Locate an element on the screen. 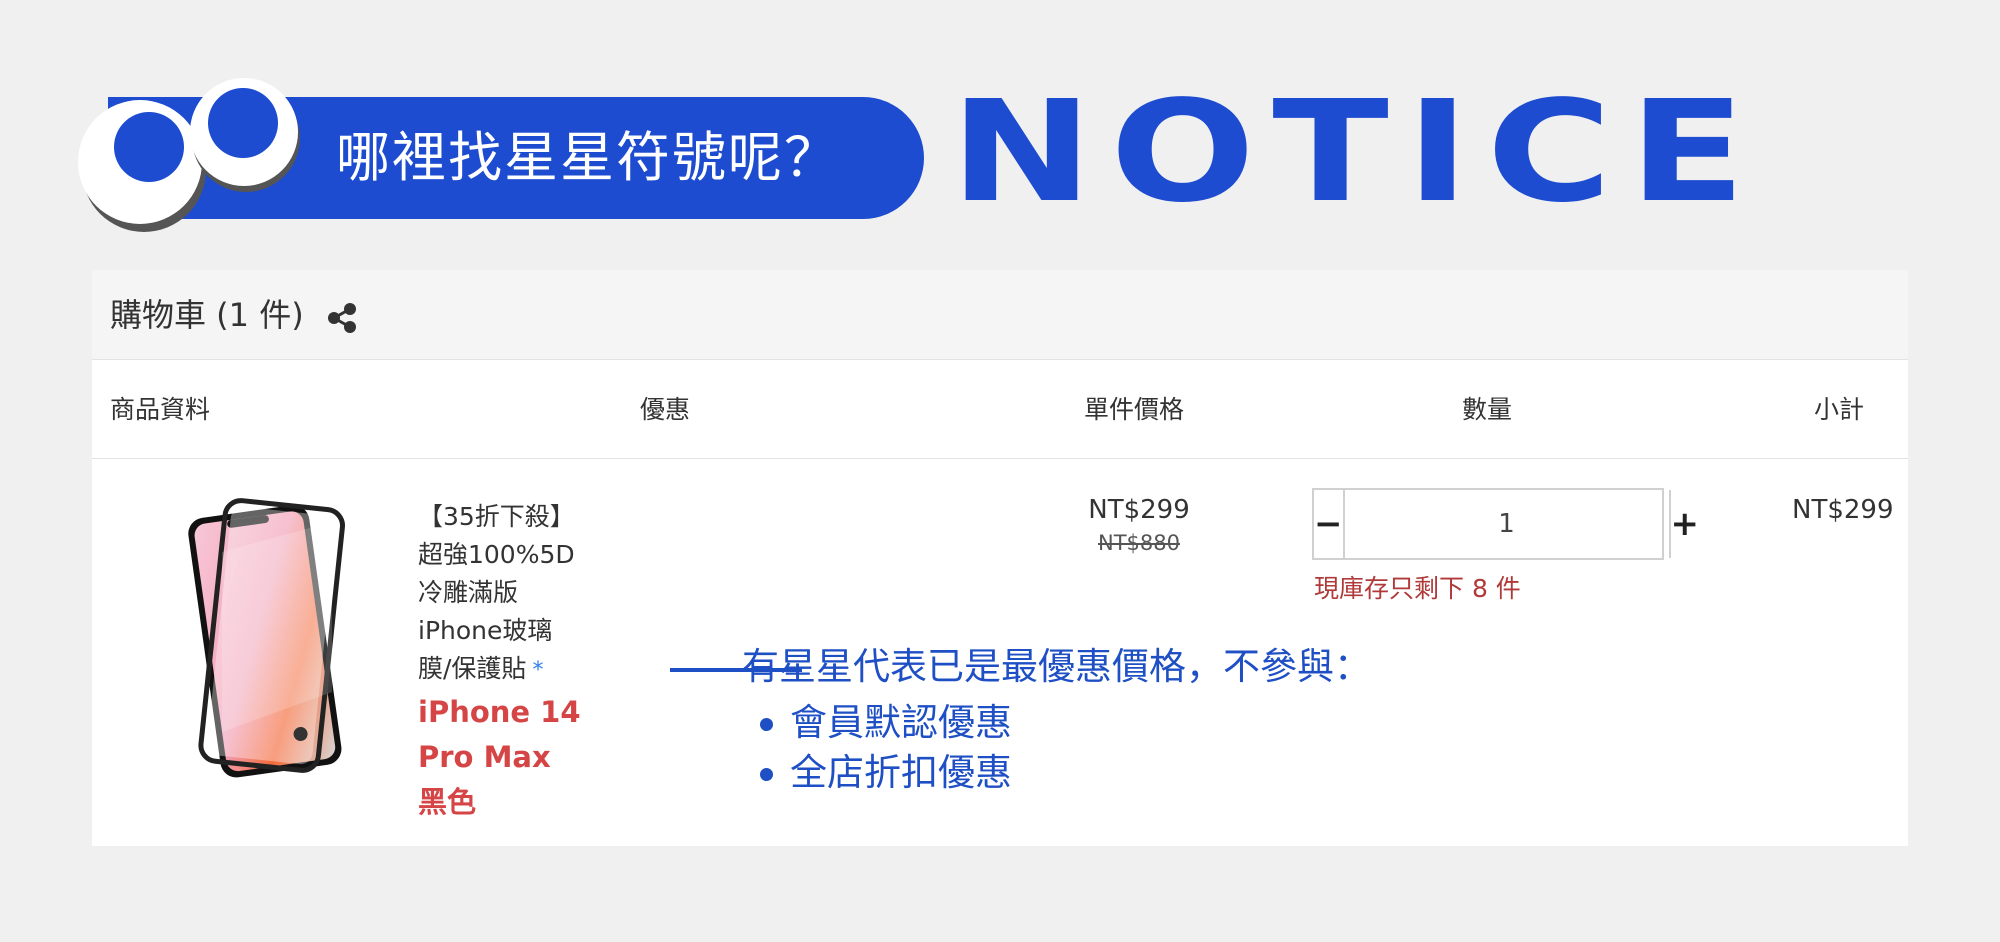 Image resolution: width=2000 pixels, height=942 pixels. annotation-list: 會員默認優惠 全店折扣優惠 is located at coordinates (884, 748).